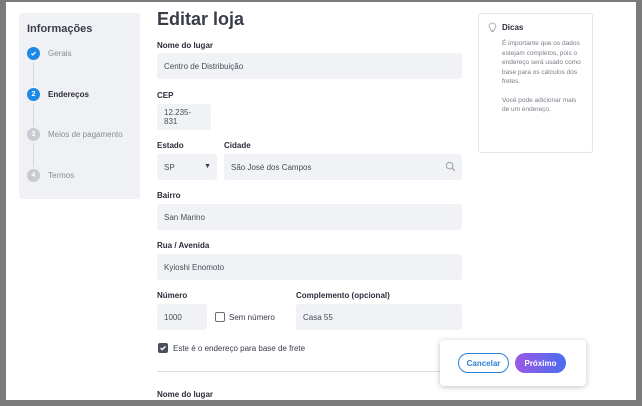 The image size is (642, 406). I want to click on caret-down-icon: ▼, so click(207, 166).